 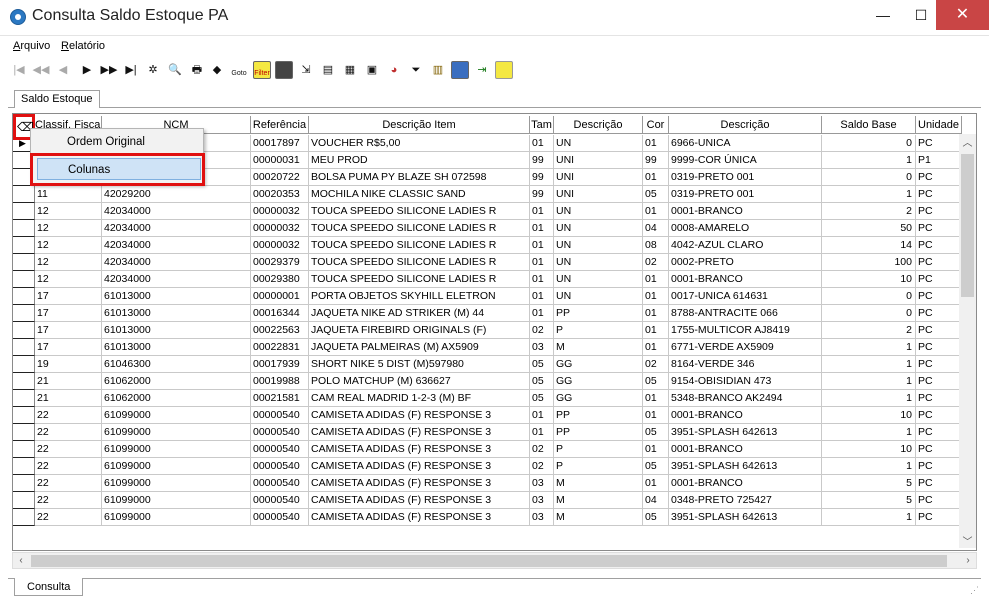 I want to click on menu-relatorio: Relatório, so click(x=83, y=46).